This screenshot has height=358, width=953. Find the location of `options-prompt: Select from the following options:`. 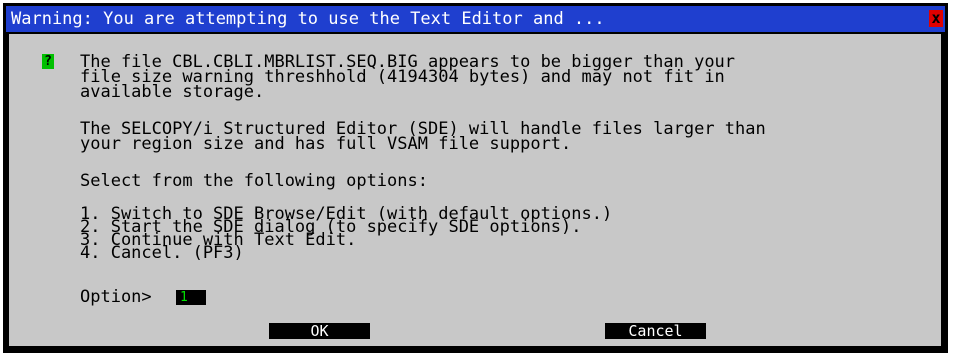

options-prompt: Select from the following options: is located at coordinates (254, 181).